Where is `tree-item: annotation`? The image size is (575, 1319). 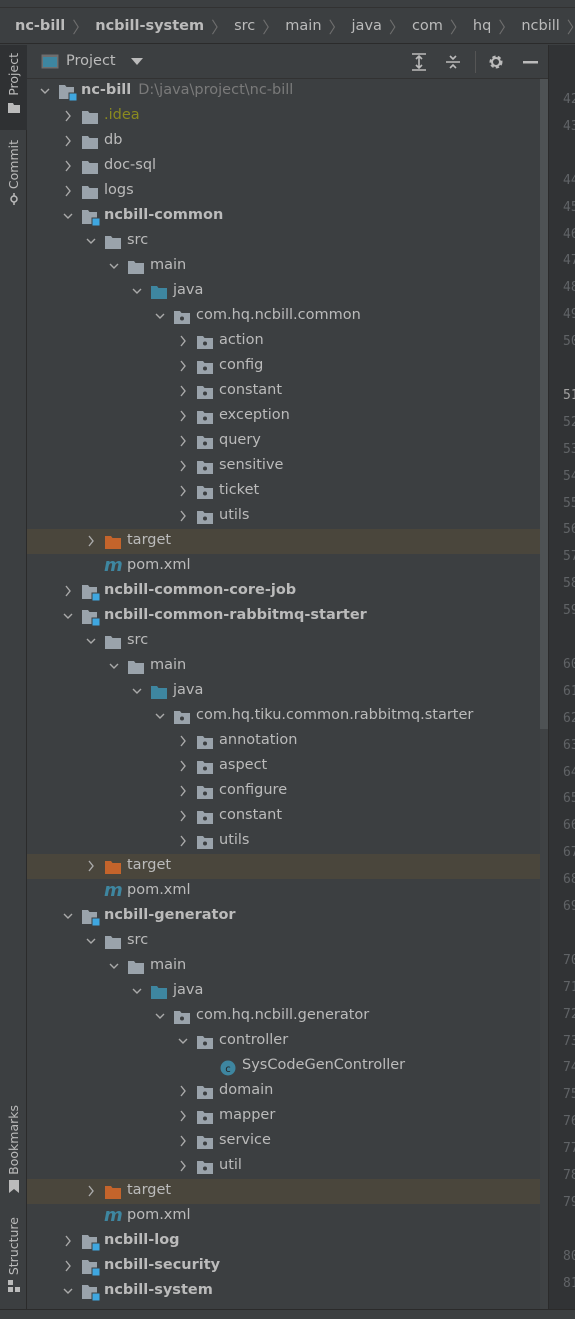
tree-item: annotation is located at coordinates (283, 741).